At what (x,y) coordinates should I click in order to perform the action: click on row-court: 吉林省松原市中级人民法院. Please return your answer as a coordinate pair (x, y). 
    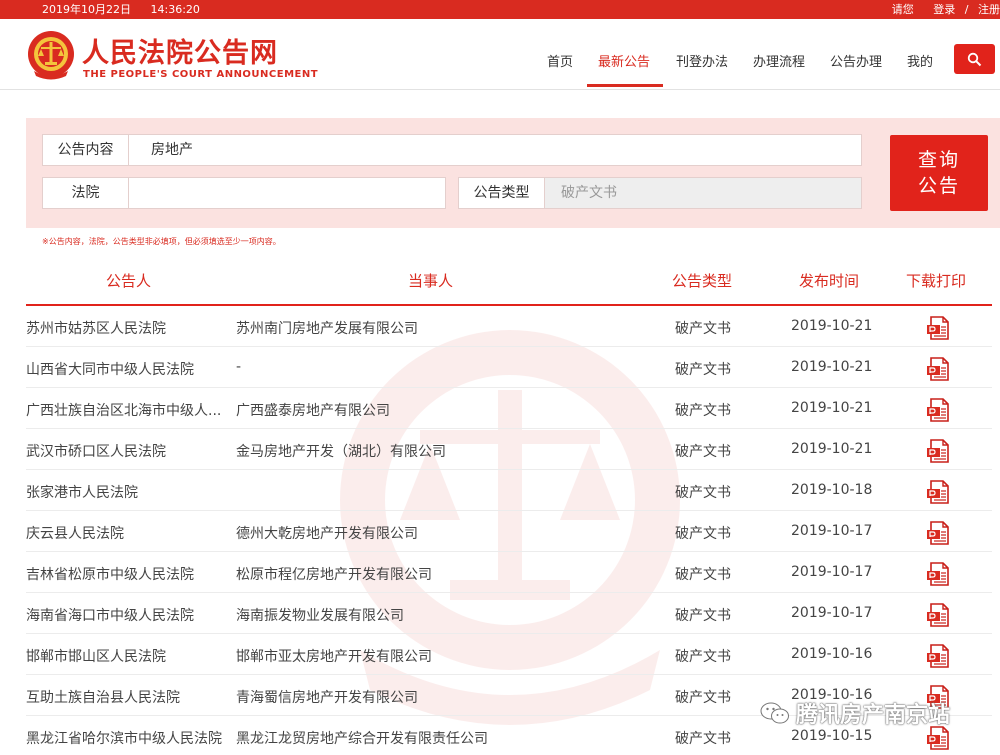
    Looking at the image, I should click on (129, 574).